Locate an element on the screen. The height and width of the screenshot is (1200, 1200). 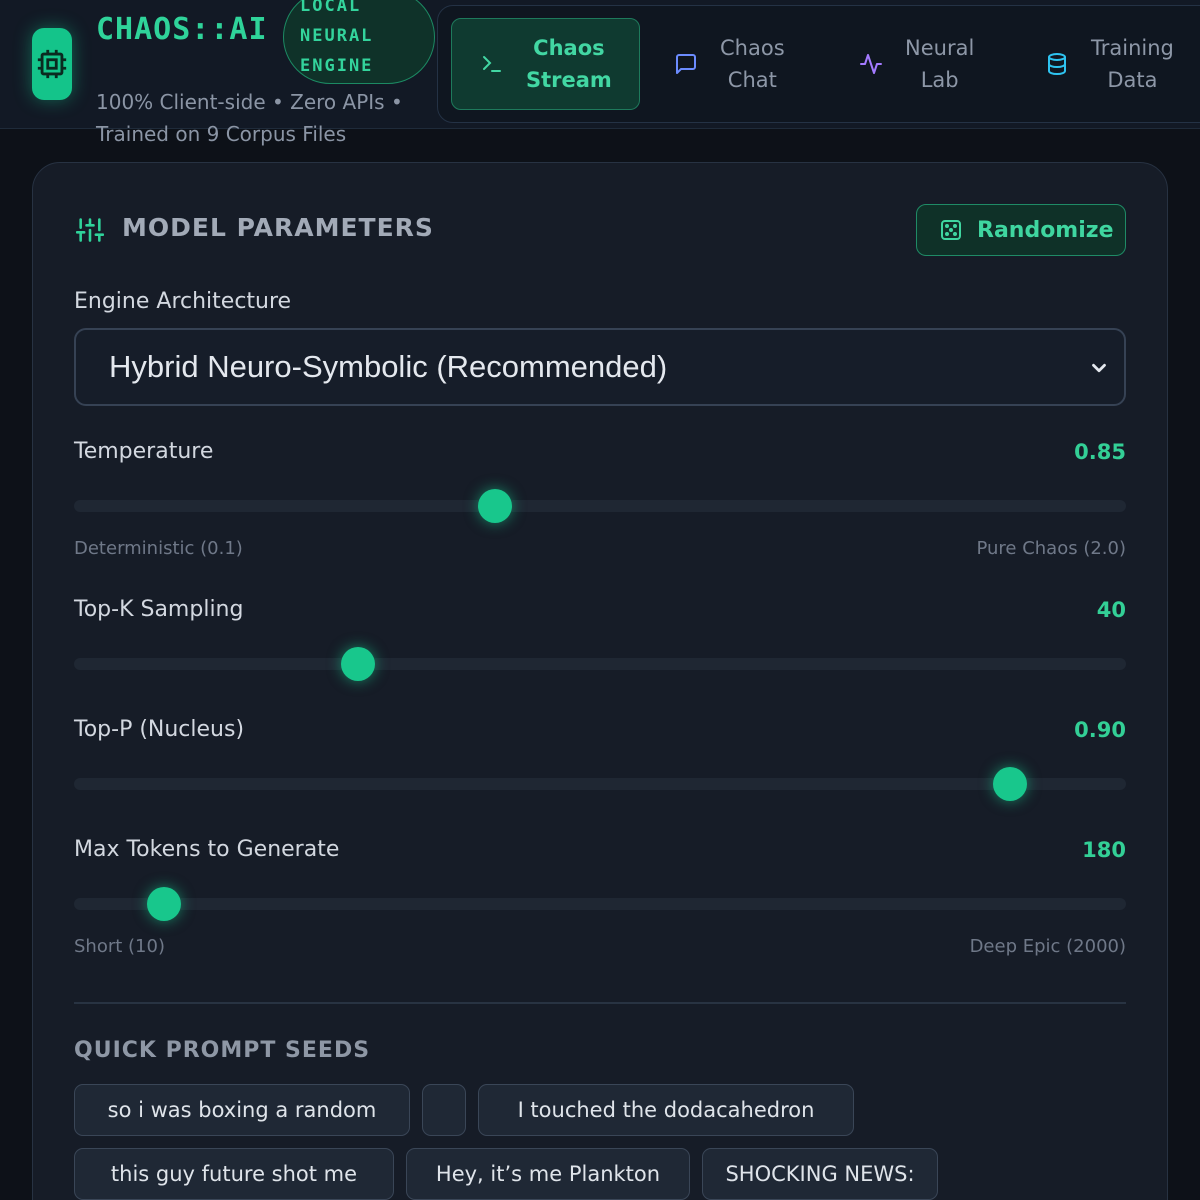
temperature-max-hint: Pure Chaos (2.0) is located at coordinates (1051, 548).